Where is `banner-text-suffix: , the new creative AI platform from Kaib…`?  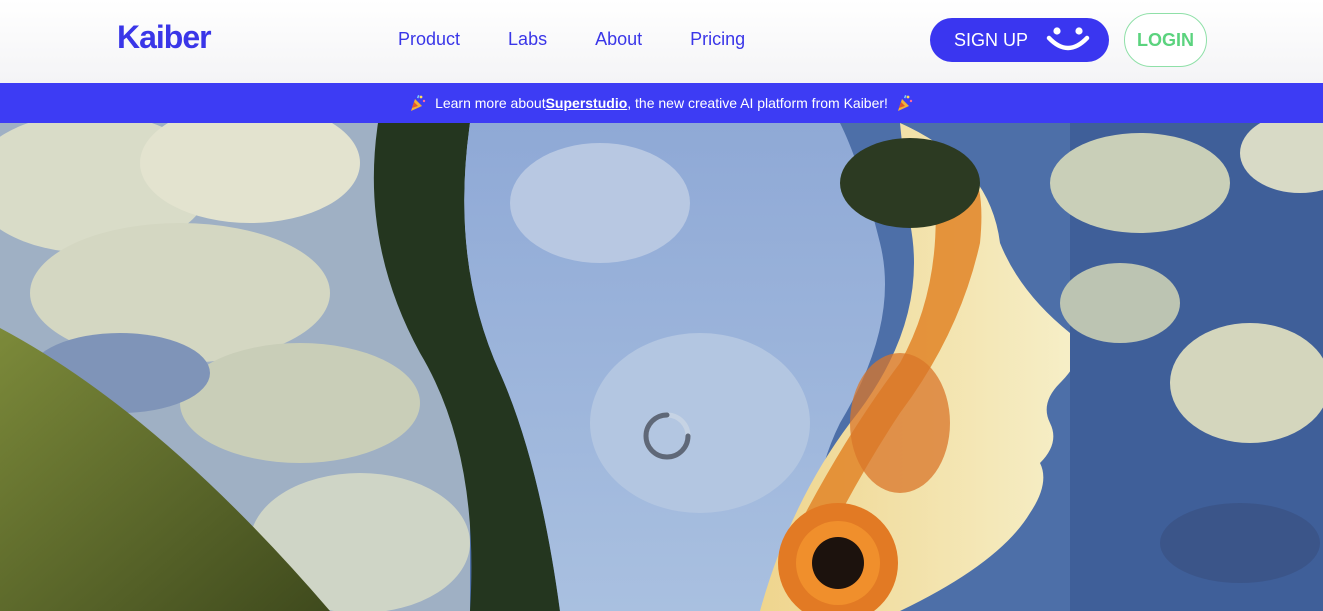
banner-text-suffix: , the new creative AI platform from Kaib… is located at coordinates (757, 103).